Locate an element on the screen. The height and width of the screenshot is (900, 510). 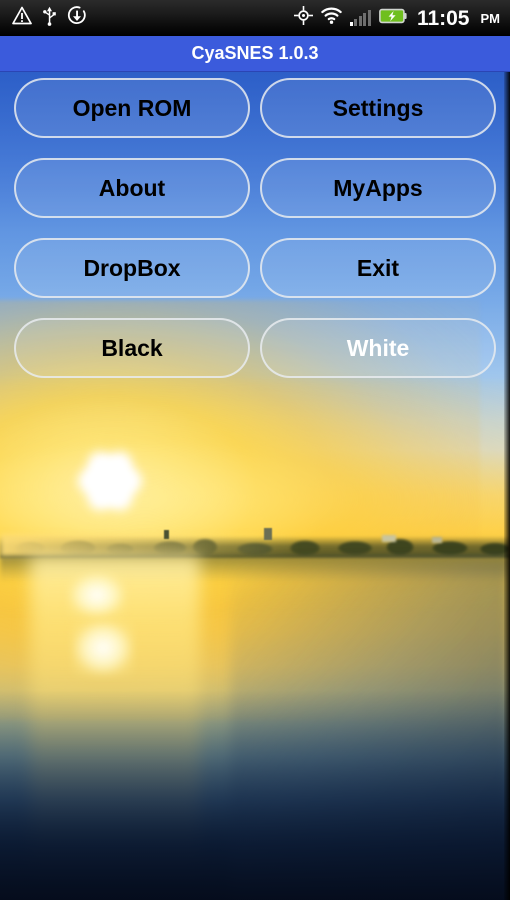
app-title-bar: CyaSNES 1.0.3 is located at coordinates (255, 54).